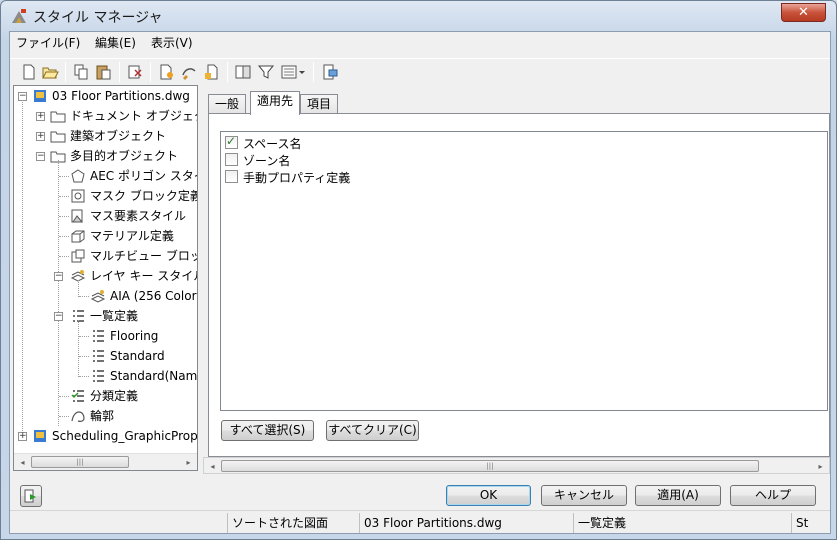  I want to click on content-horizontal-scrollbar: ◂ ||| ▸, so click(516, 465).